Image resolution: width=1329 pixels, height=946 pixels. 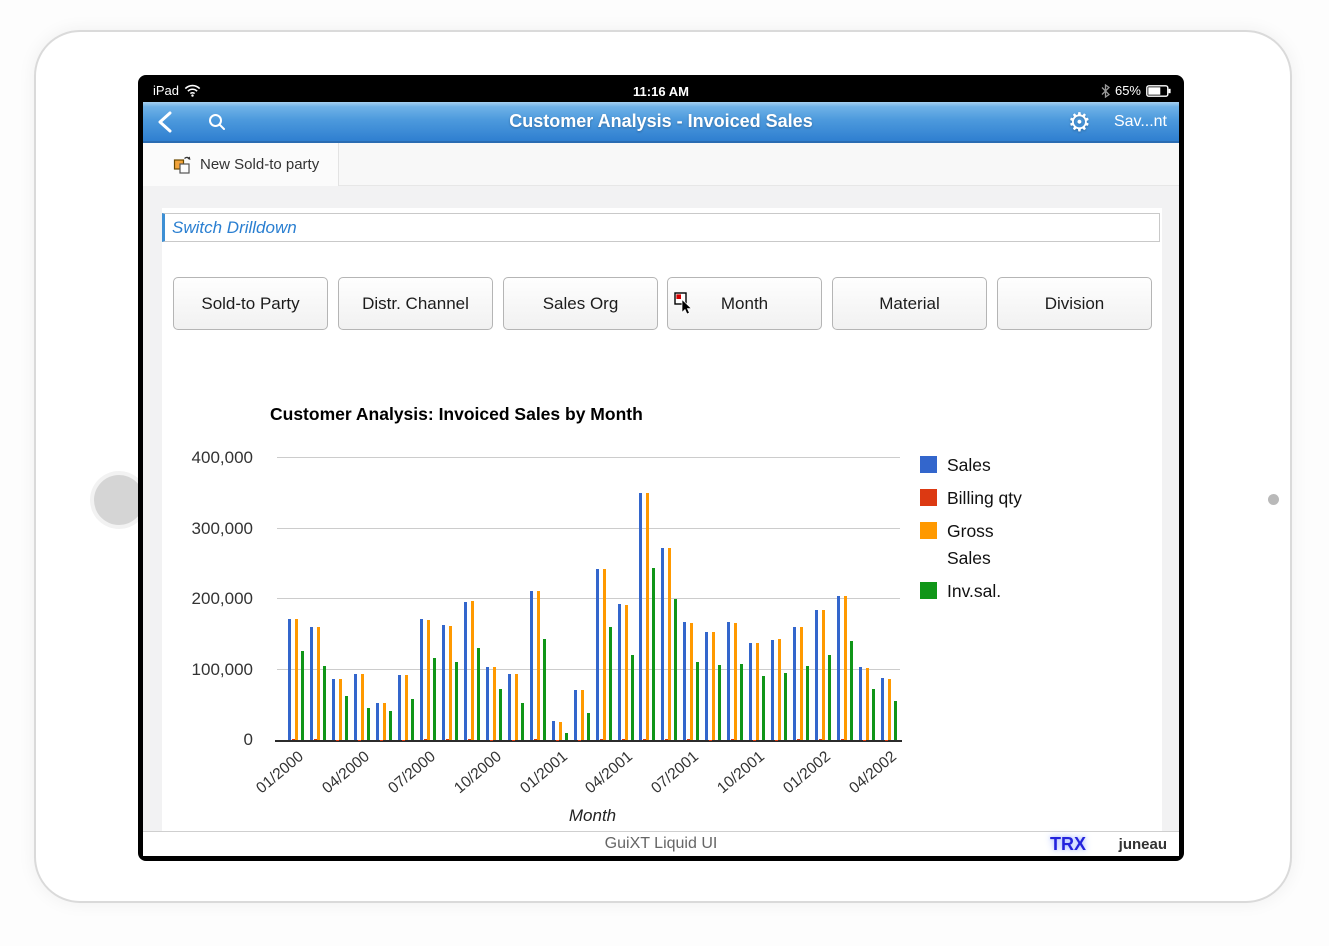 I want to click on bluetooth-icon, so click(x=1105, y=90).